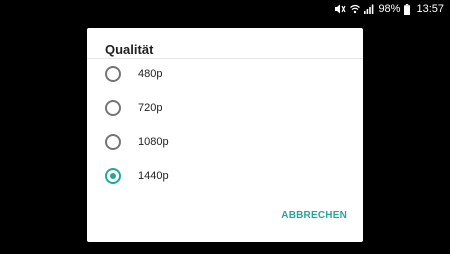 This screenshot has width=450, height=254. What do you see at coordinates (150, 74) in the screenshot?
I see `option-label: 480p` at bounding box center [150, 74].